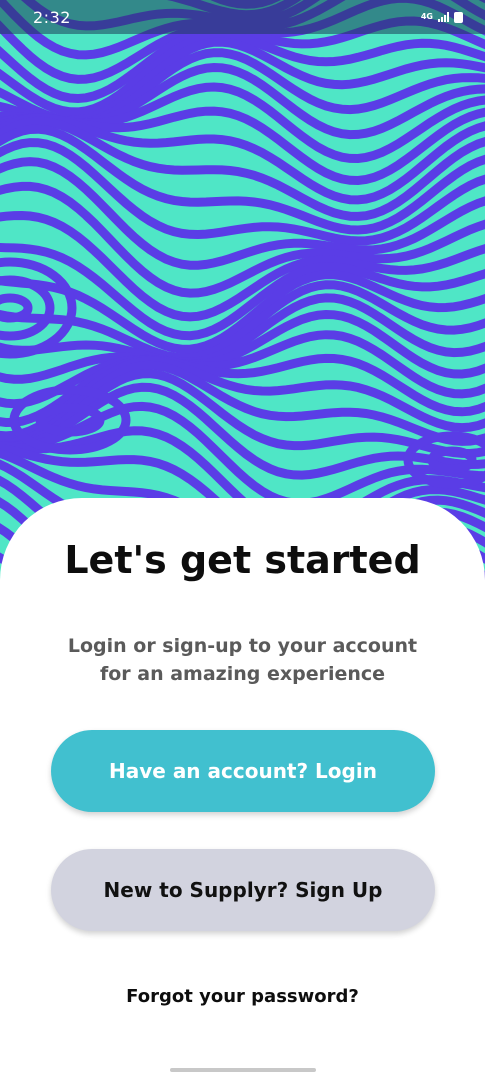 This screenshot has width=485, height=1080. I want to click on login-button: Have an account? Login, so click(243, 771).